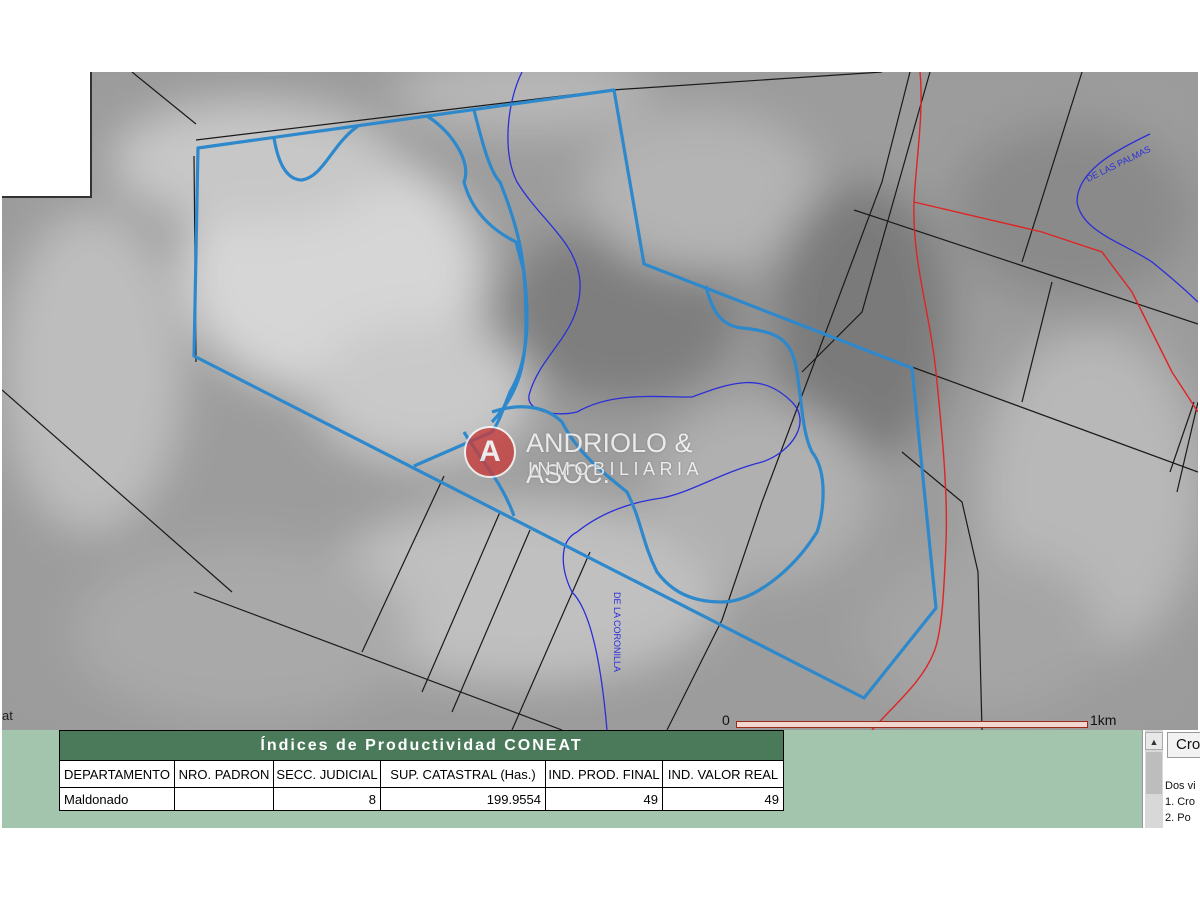  What do you see at coordinates (1154, 773) in the screenshot?
I see `scroll-thumb` at bounding box center [1154, 773].